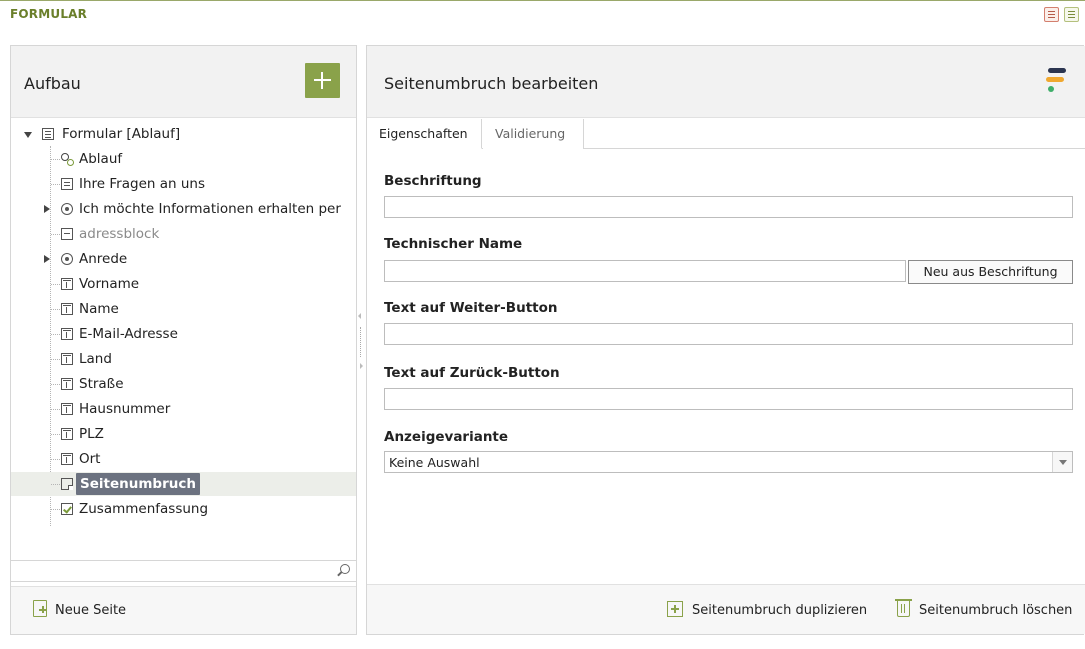 This screenshot has height=649, width=1085. Describe the element at coordinates (472, 373) in the screenshot. I see `zurueck-button-label: Text auf Zurück-Button` at that location.